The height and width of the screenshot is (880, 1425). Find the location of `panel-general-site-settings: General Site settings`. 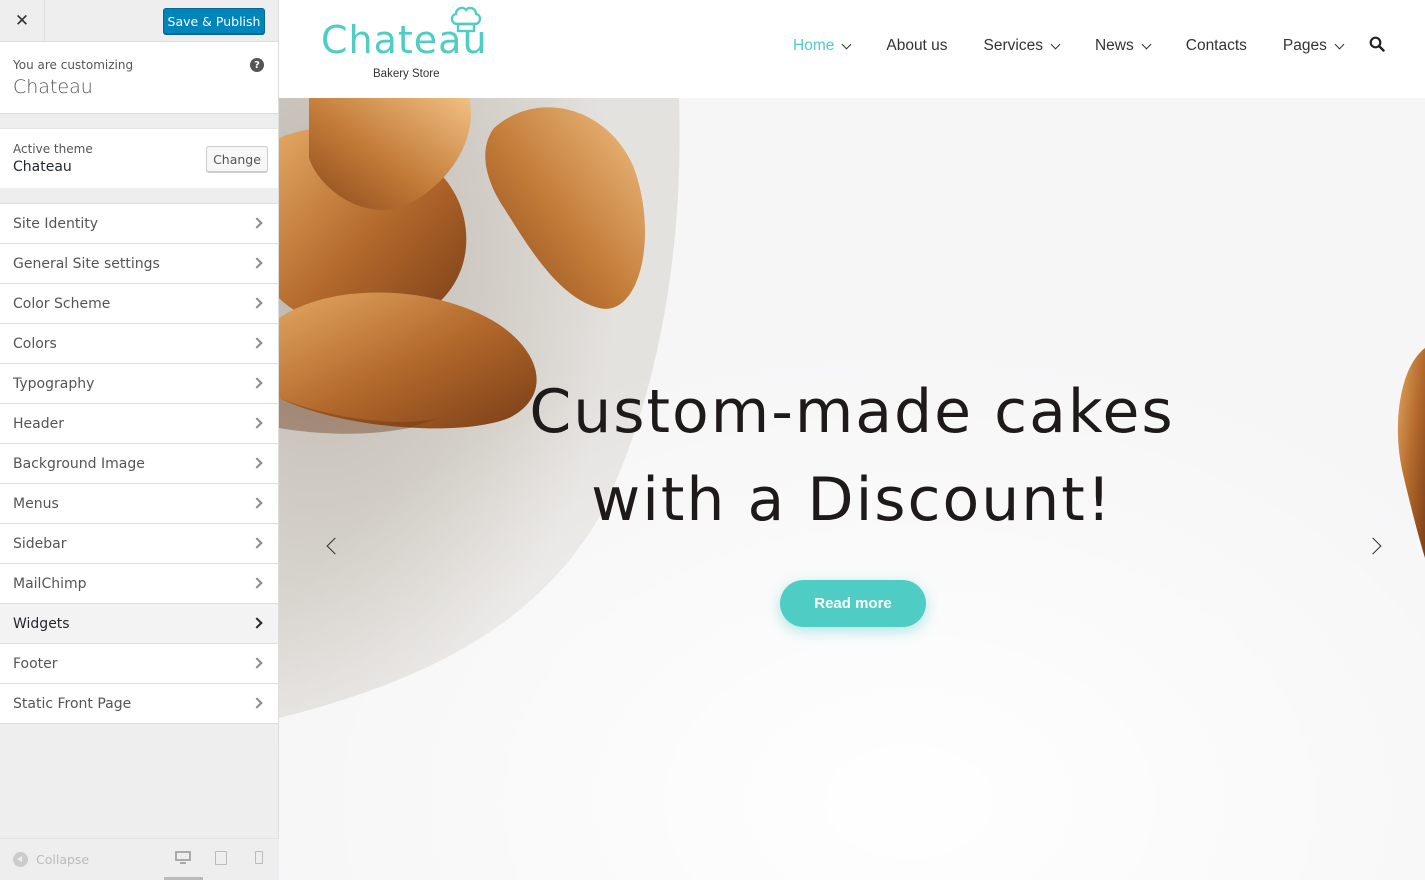

panel-general-site-settings: General Site settings is located at coordinates (139, 264).